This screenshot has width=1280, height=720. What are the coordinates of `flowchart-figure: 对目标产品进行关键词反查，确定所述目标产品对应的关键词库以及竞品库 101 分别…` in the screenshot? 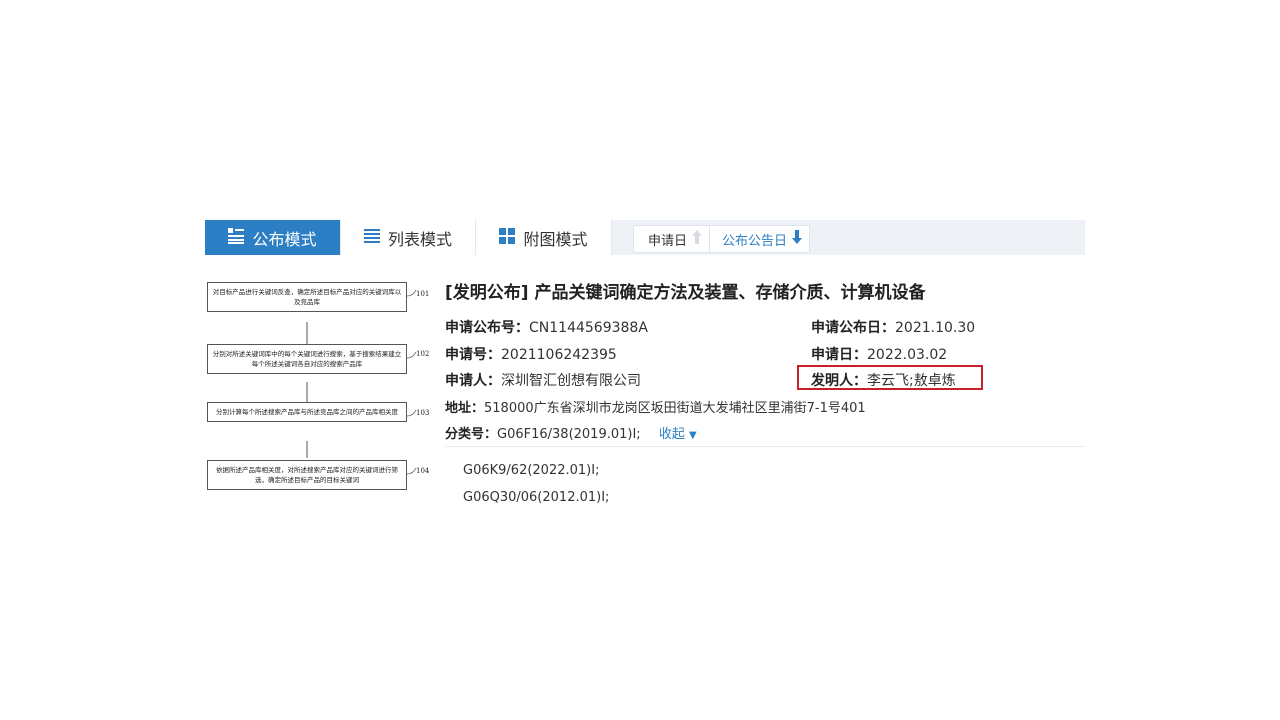 It's located at (317, 394).